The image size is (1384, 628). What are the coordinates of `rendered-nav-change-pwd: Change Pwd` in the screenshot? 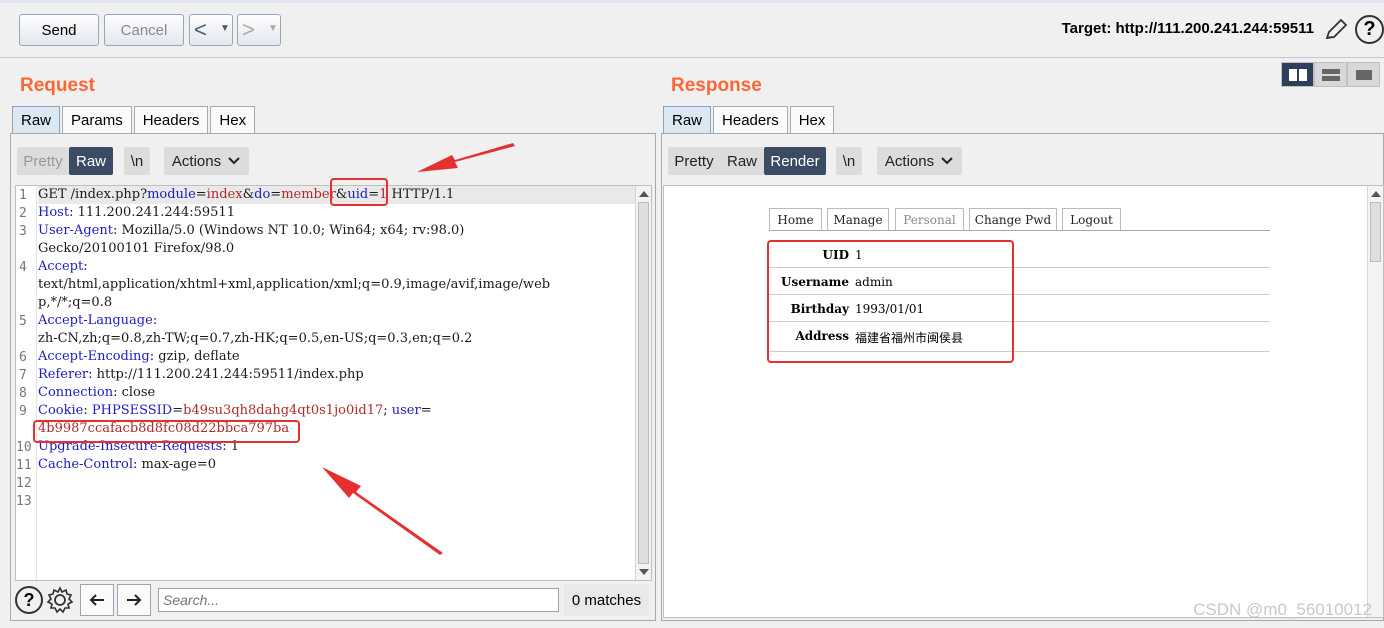 It's located at (1013, 219).